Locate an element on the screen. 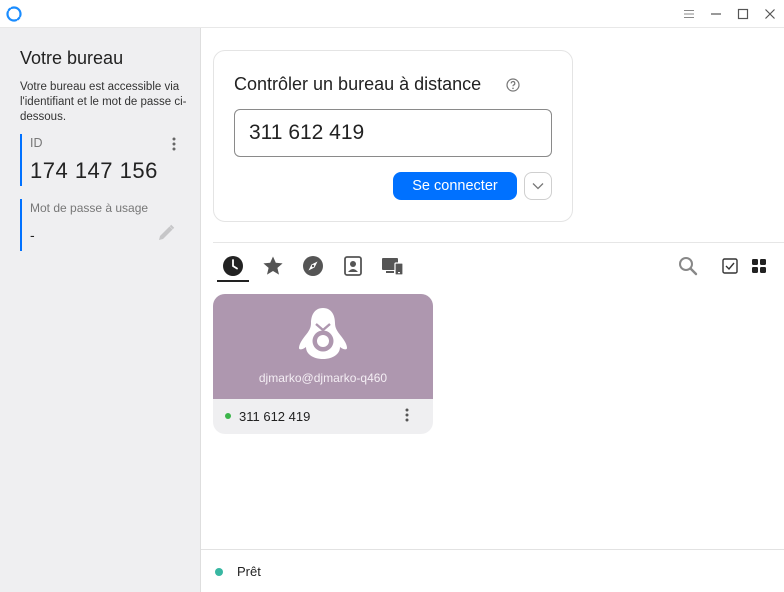 The width and height of the screenshot is (784, 592). address-book-icon is located at coordinates (353, 266).